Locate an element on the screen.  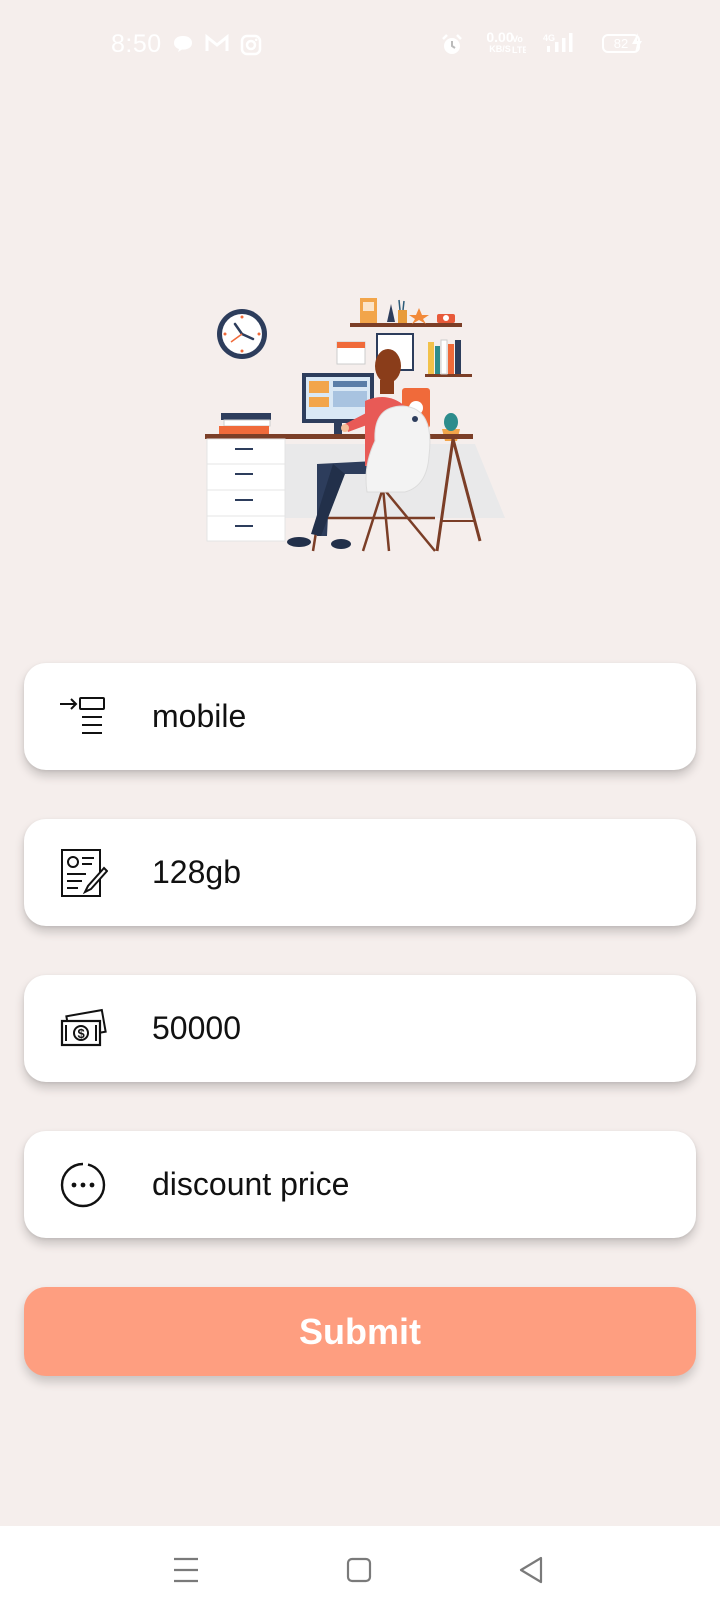
gmail-icon is located at coordinates (217, 42).